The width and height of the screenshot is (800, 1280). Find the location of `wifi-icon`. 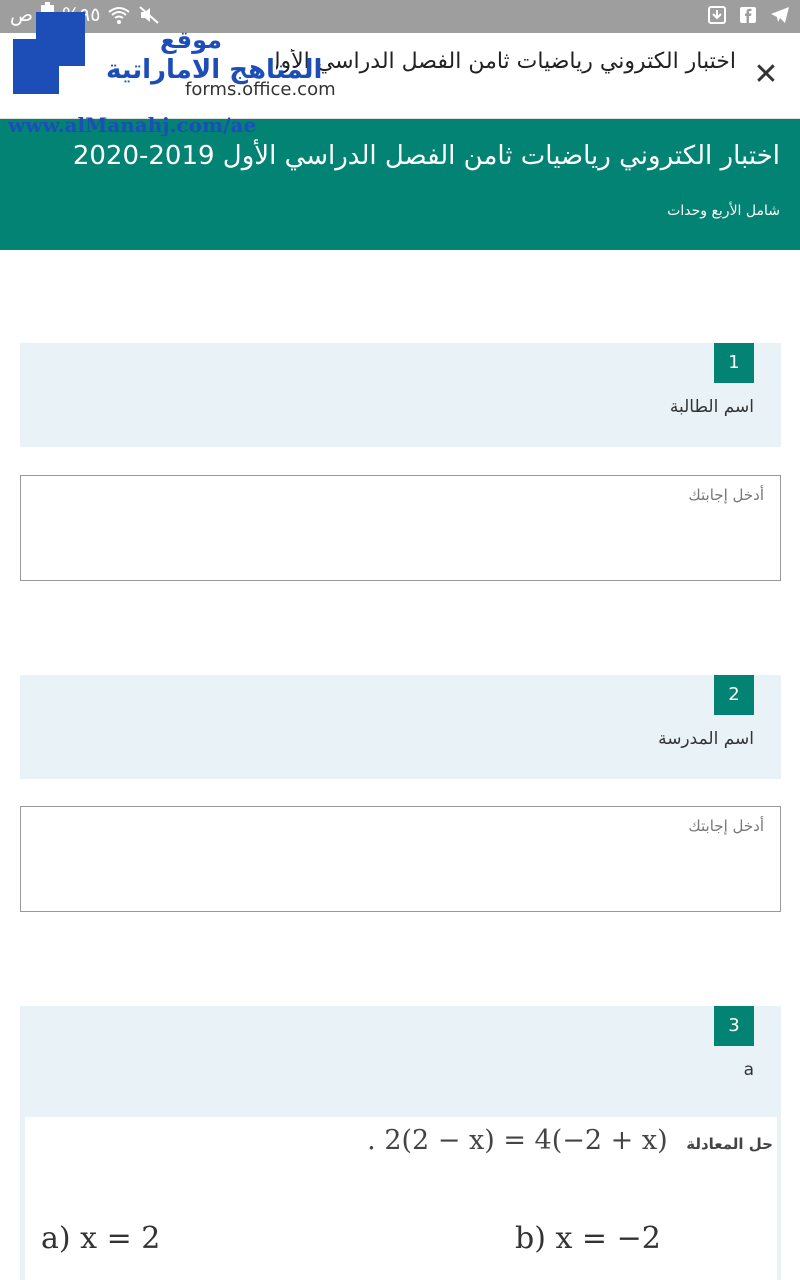

wifi-icon is located at coordinates (119, 15).